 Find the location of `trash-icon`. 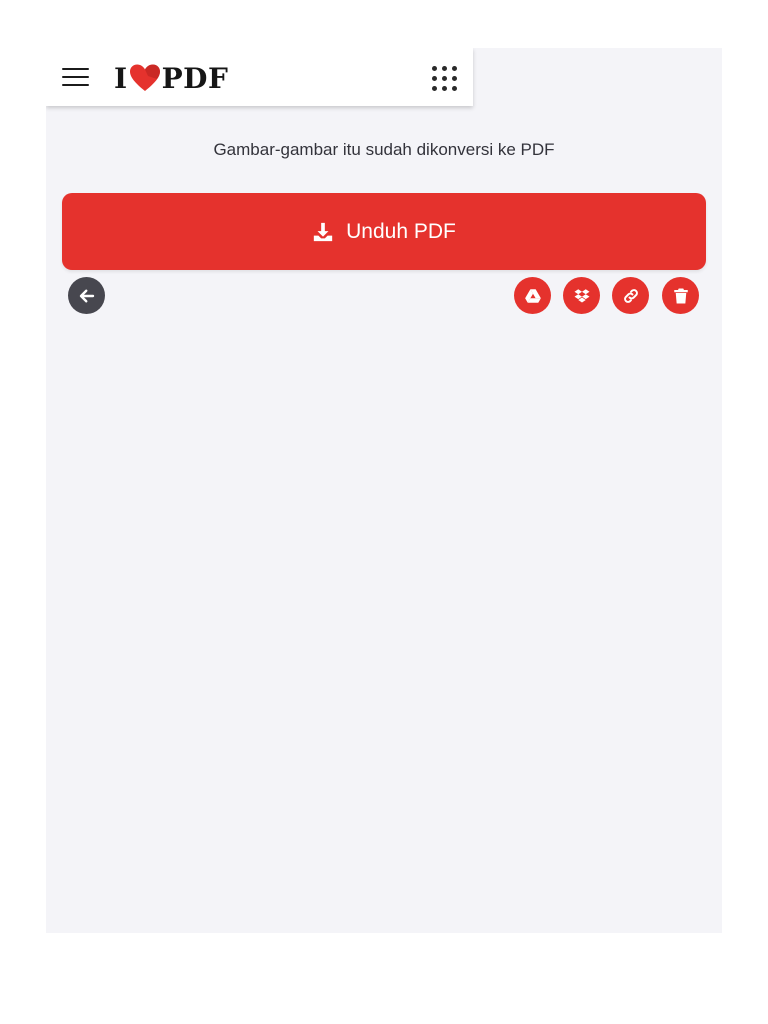

trash-icon is located at coordinates (680, 295).